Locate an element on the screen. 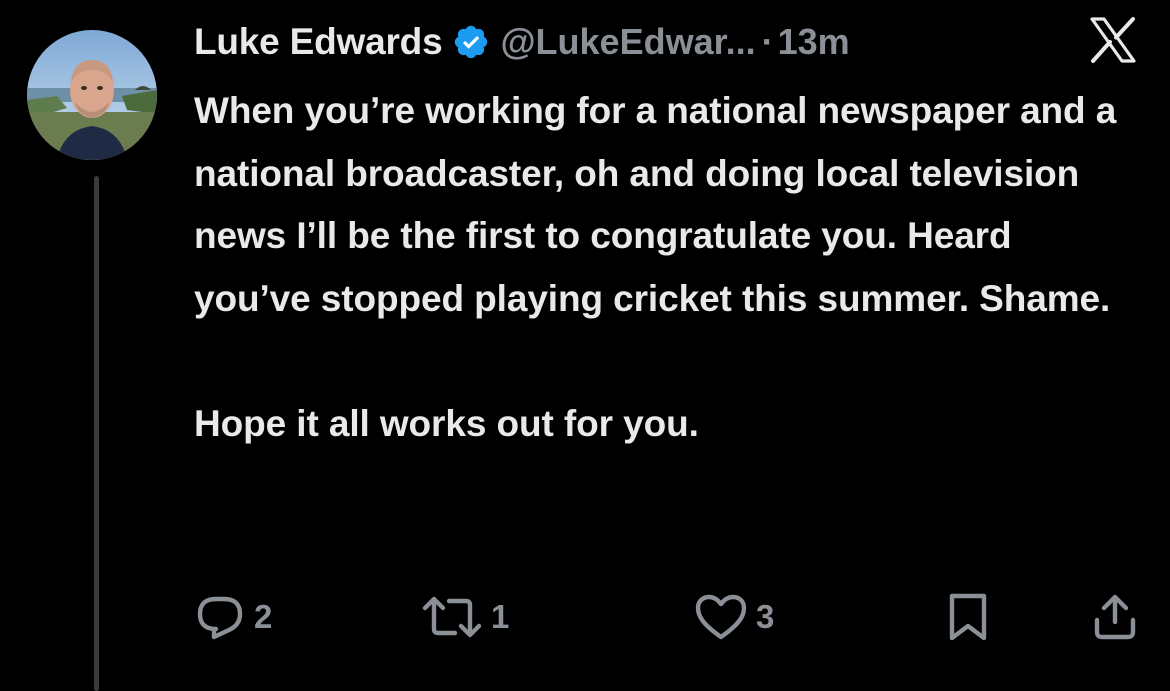  bookmark-button is located at coordinates (968, 617).